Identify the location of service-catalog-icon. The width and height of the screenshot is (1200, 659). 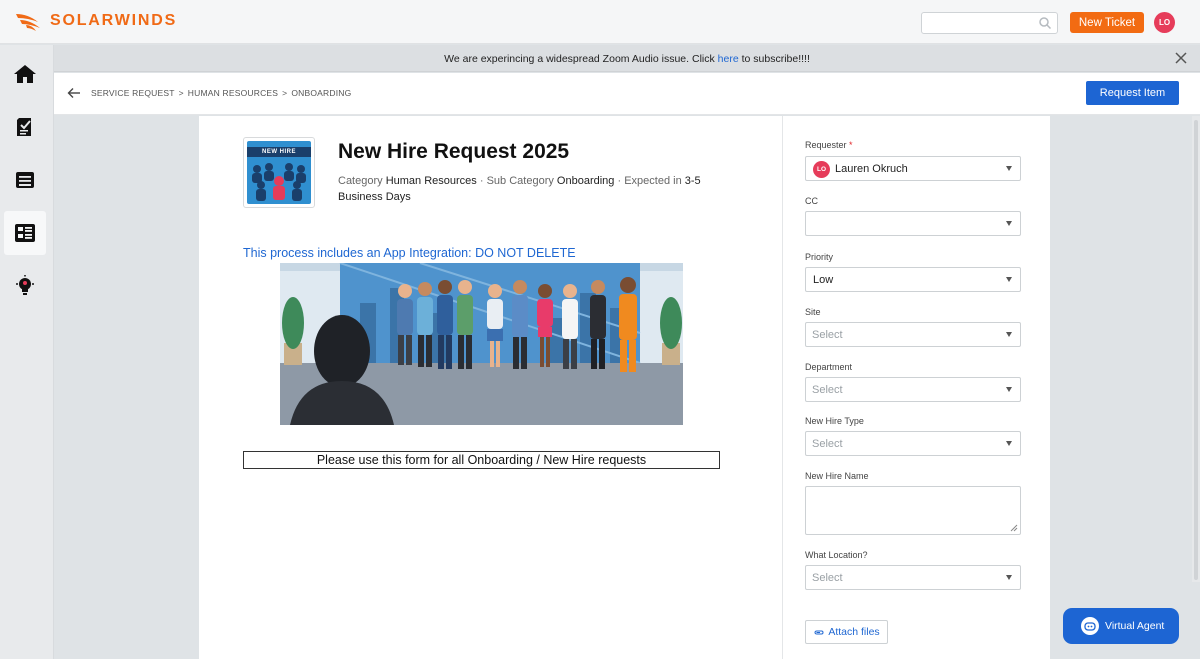
(25, 233).